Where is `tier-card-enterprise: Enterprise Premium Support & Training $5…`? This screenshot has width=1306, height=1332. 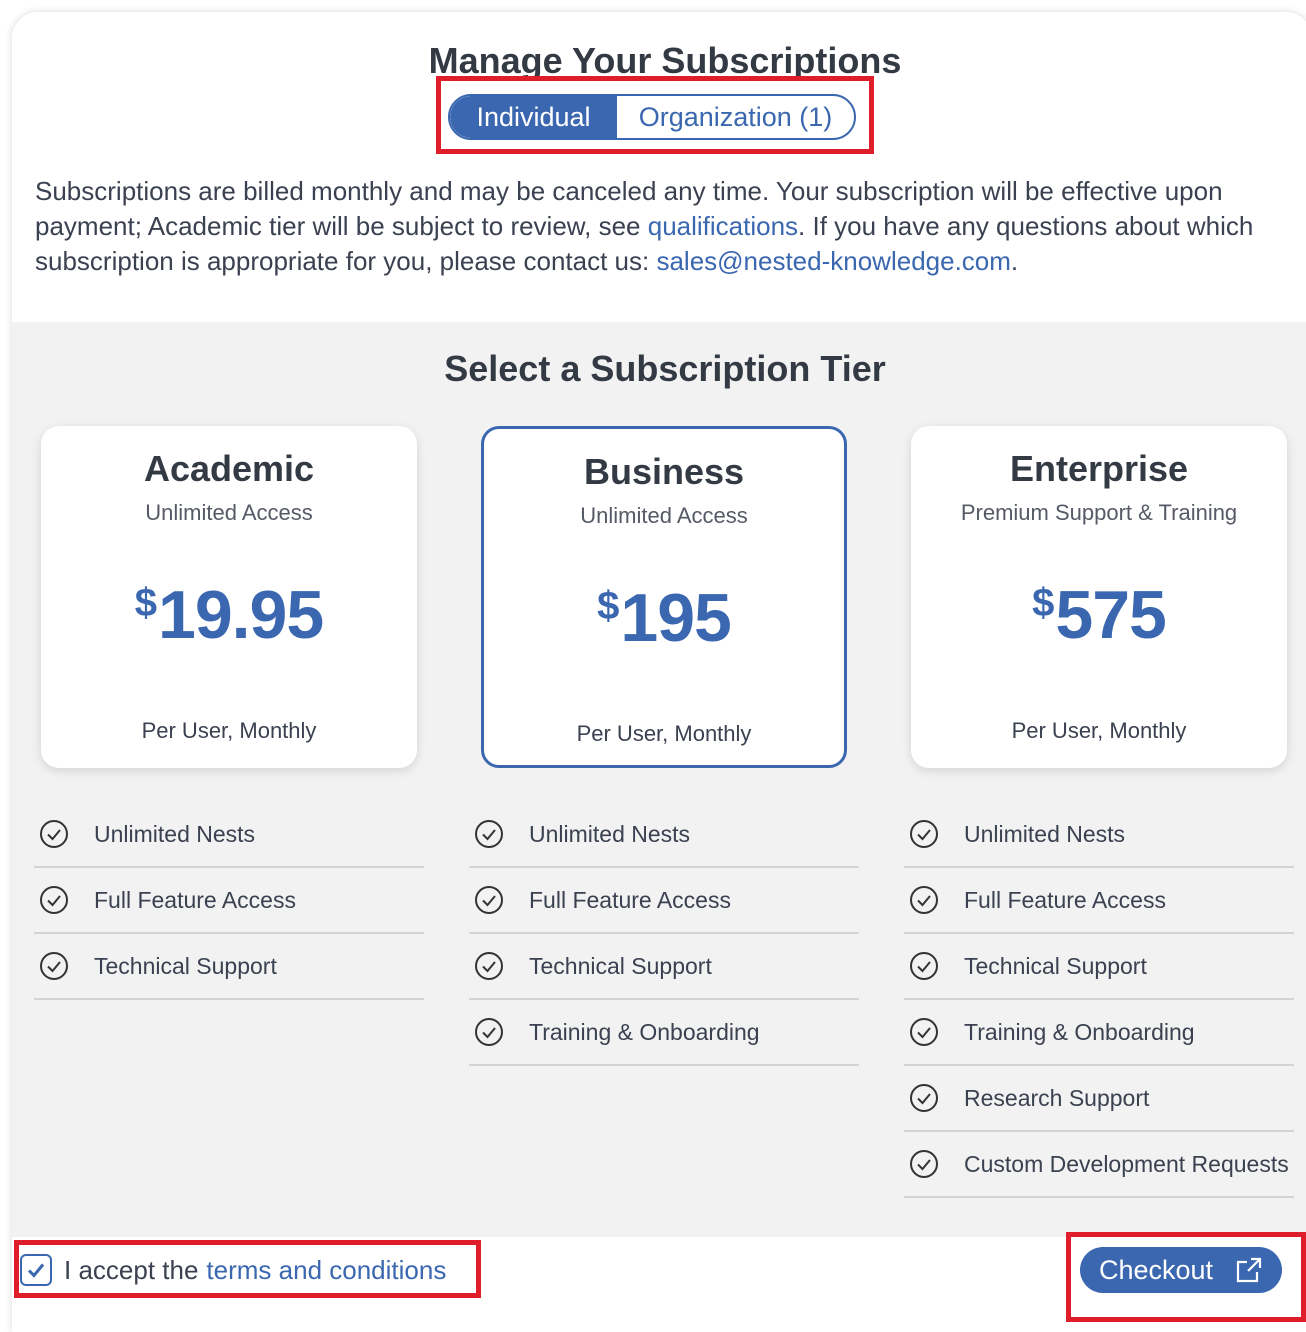
tier-card-enterprise: Enterprise Premium Support & Training $5… is located at coordinates (1099, 597).